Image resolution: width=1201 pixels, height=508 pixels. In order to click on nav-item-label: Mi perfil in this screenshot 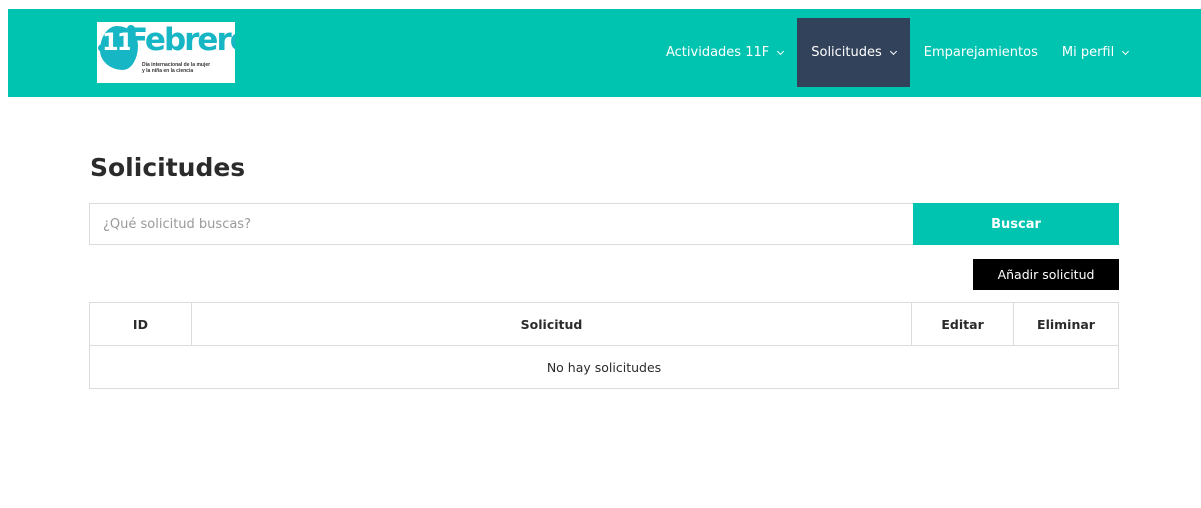, I will do `click(1088, 52)`.